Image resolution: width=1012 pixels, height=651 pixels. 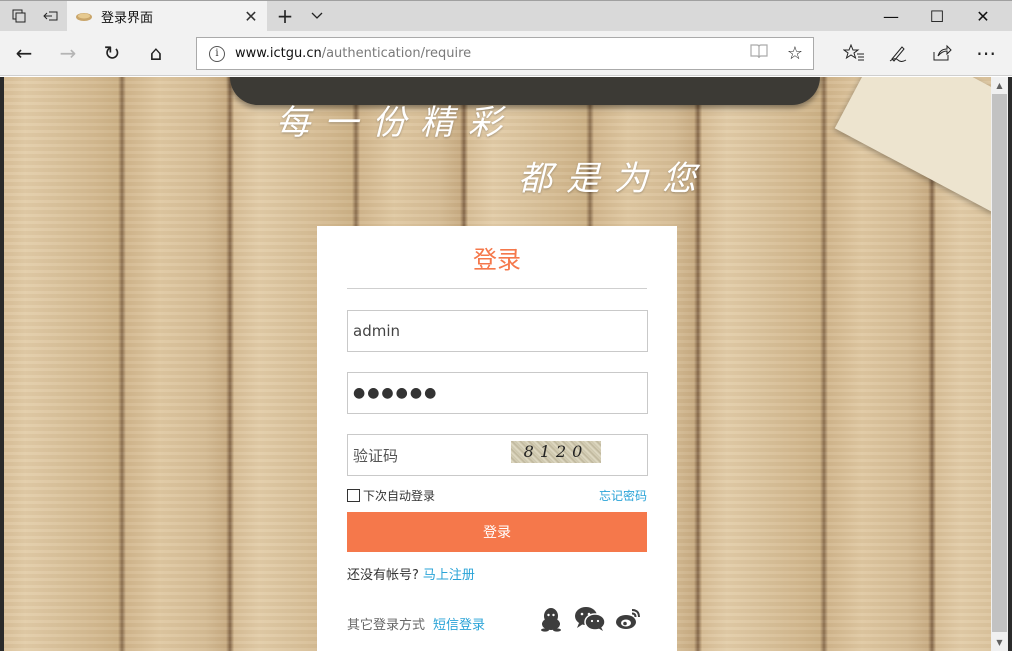 I want to click on home-button: ⌂, so click(x=156, y=53).